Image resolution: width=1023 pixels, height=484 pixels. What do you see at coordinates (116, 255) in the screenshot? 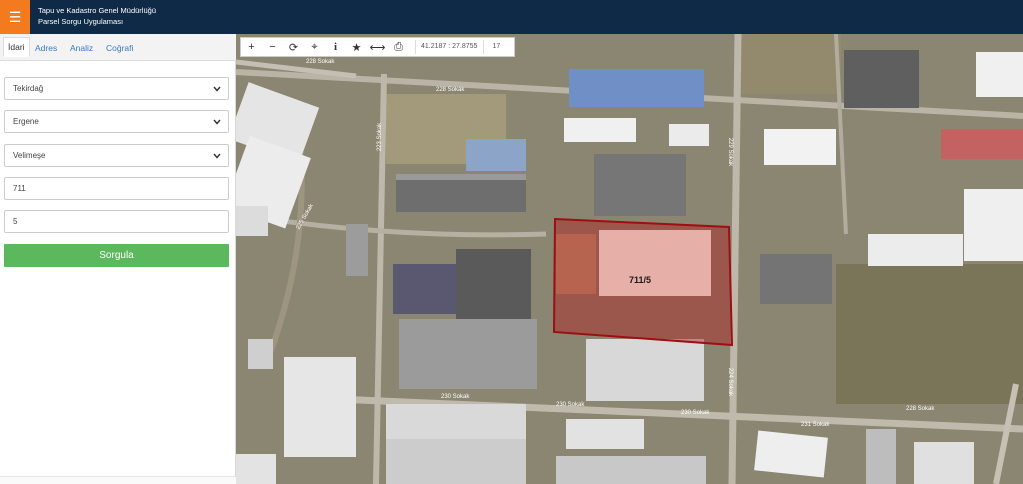
I see `query-button: Sorgula` at bounding box center [116, 255].